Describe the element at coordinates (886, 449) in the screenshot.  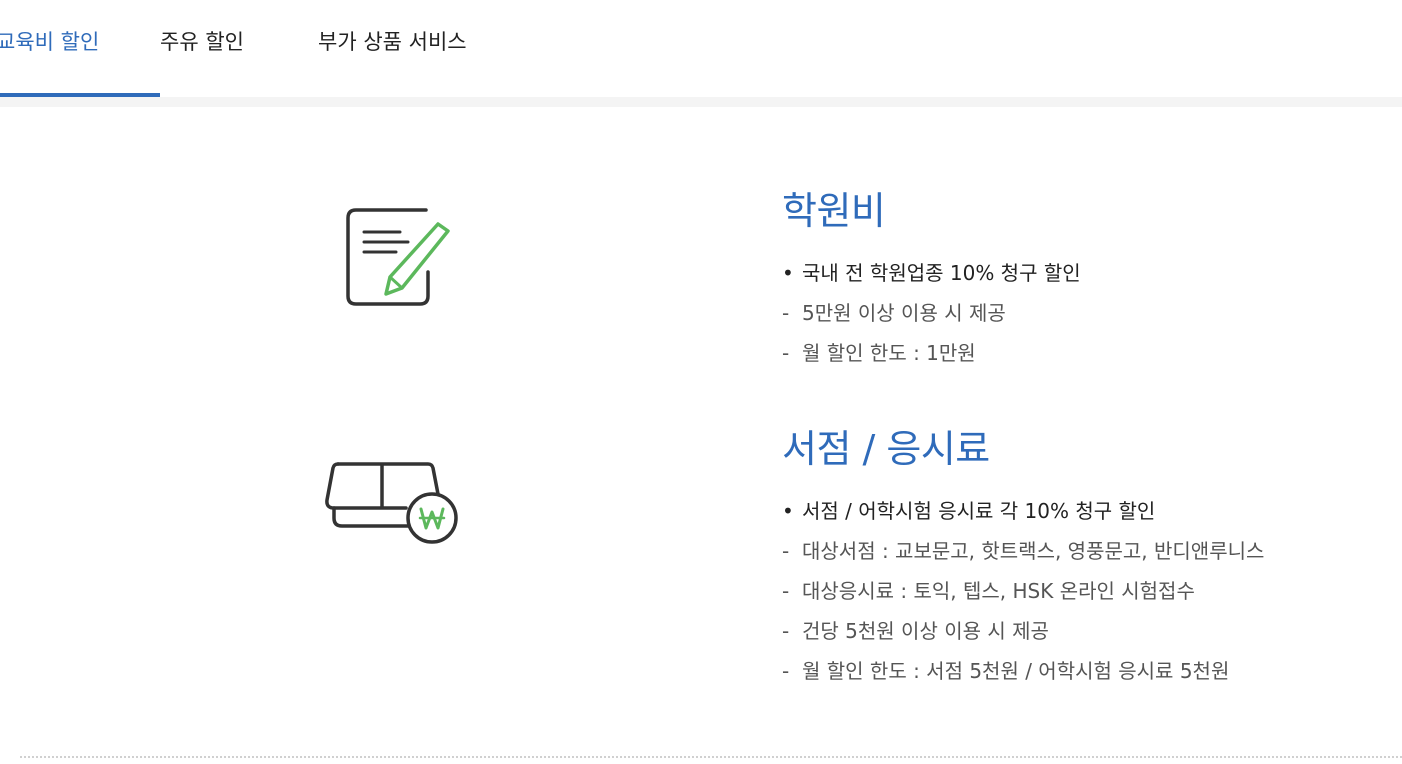
I see `section-title-bookstore-exam: 서점 / 응시료` at that location.